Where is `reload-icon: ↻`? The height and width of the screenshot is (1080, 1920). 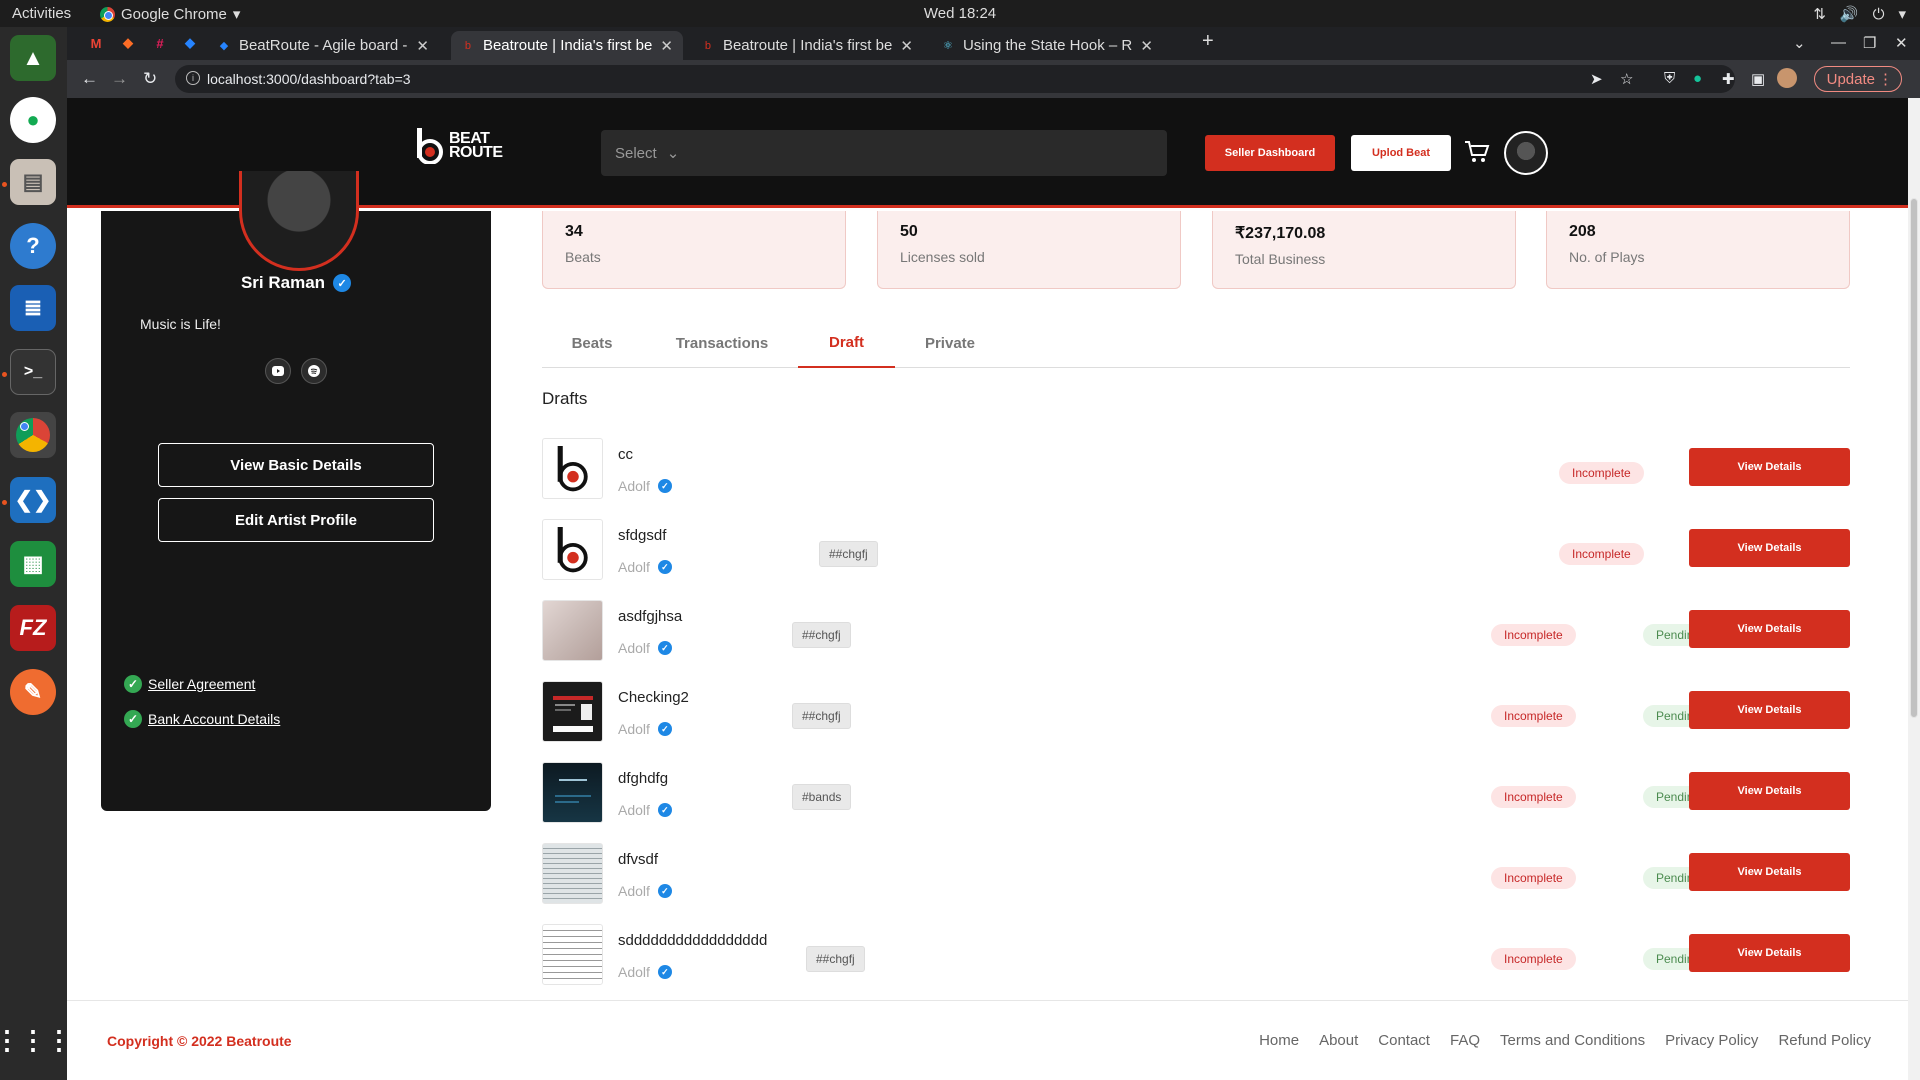 reload-icon: ↻ is located at coordinates (150, 79).